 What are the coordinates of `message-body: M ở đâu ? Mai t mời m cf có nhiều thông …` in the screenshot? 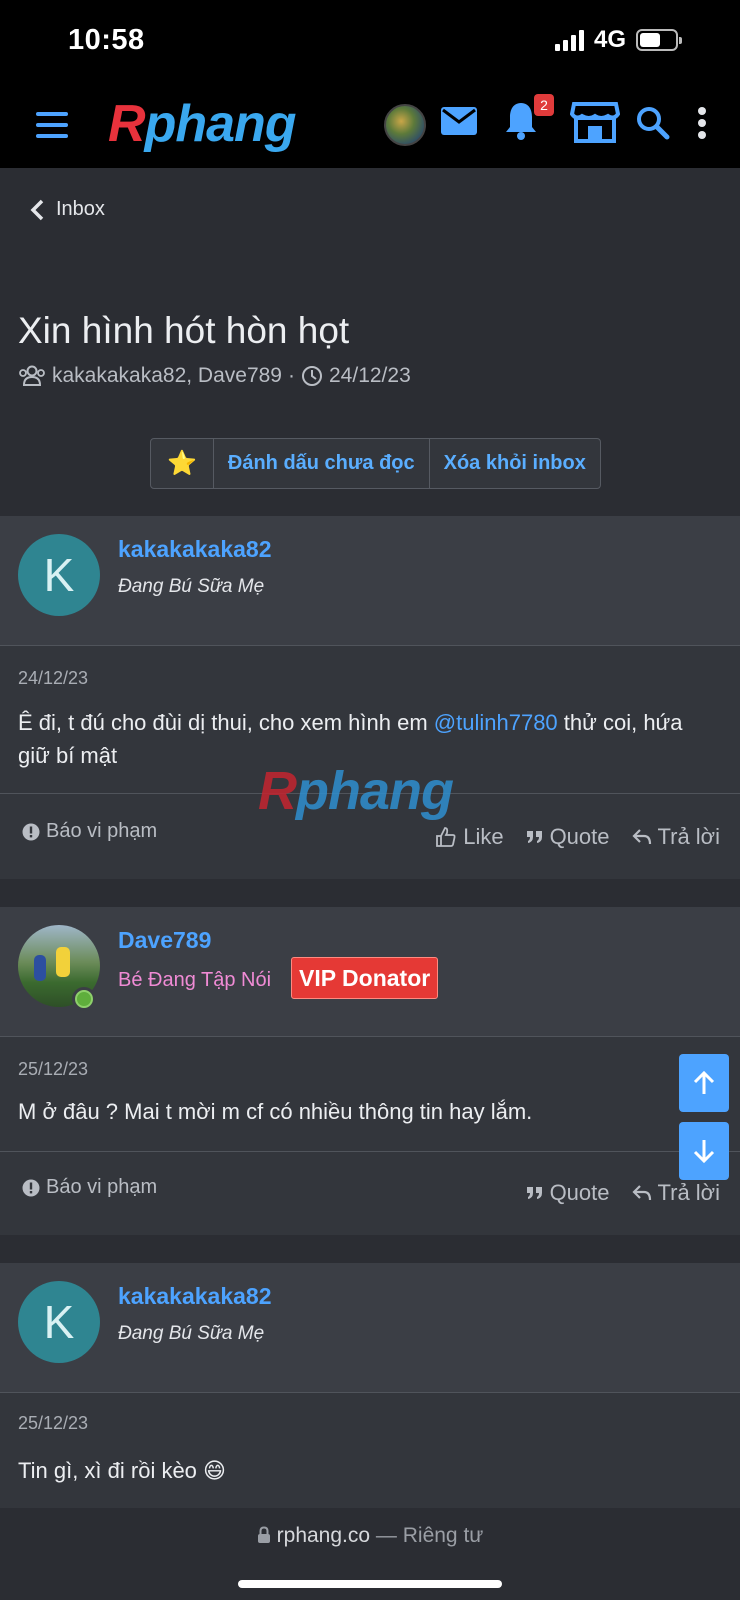 It's located at (275, 1111).